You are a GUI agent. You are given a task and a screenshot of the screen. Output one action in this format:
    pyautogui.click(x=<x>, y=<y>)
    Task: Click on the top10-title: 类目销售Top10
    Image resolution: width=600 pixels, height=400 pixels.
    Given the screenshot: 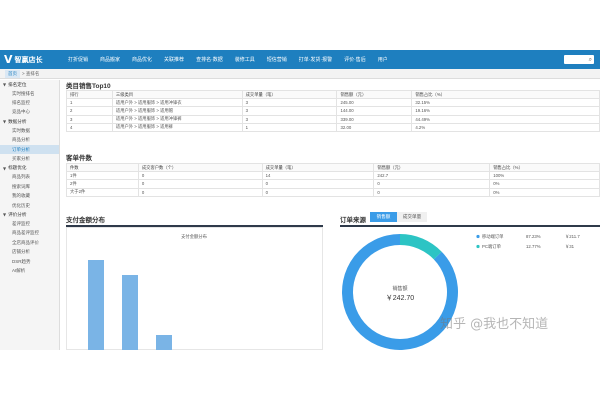 What is the action you would take?
    pyautogui.click(x=88, y=86)
    